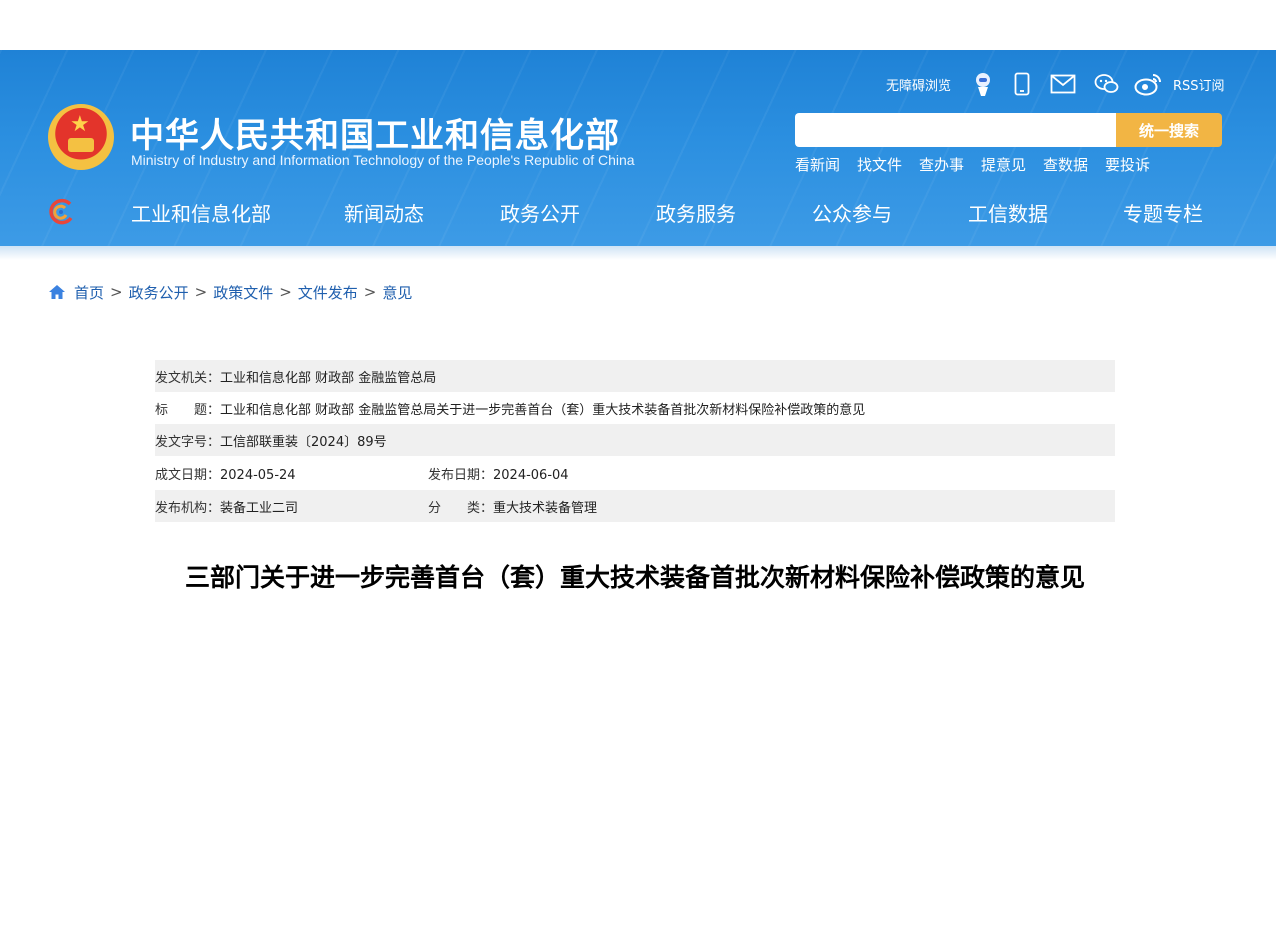  I want to click on rss-label: RSS订阅, so click(1199, 86).